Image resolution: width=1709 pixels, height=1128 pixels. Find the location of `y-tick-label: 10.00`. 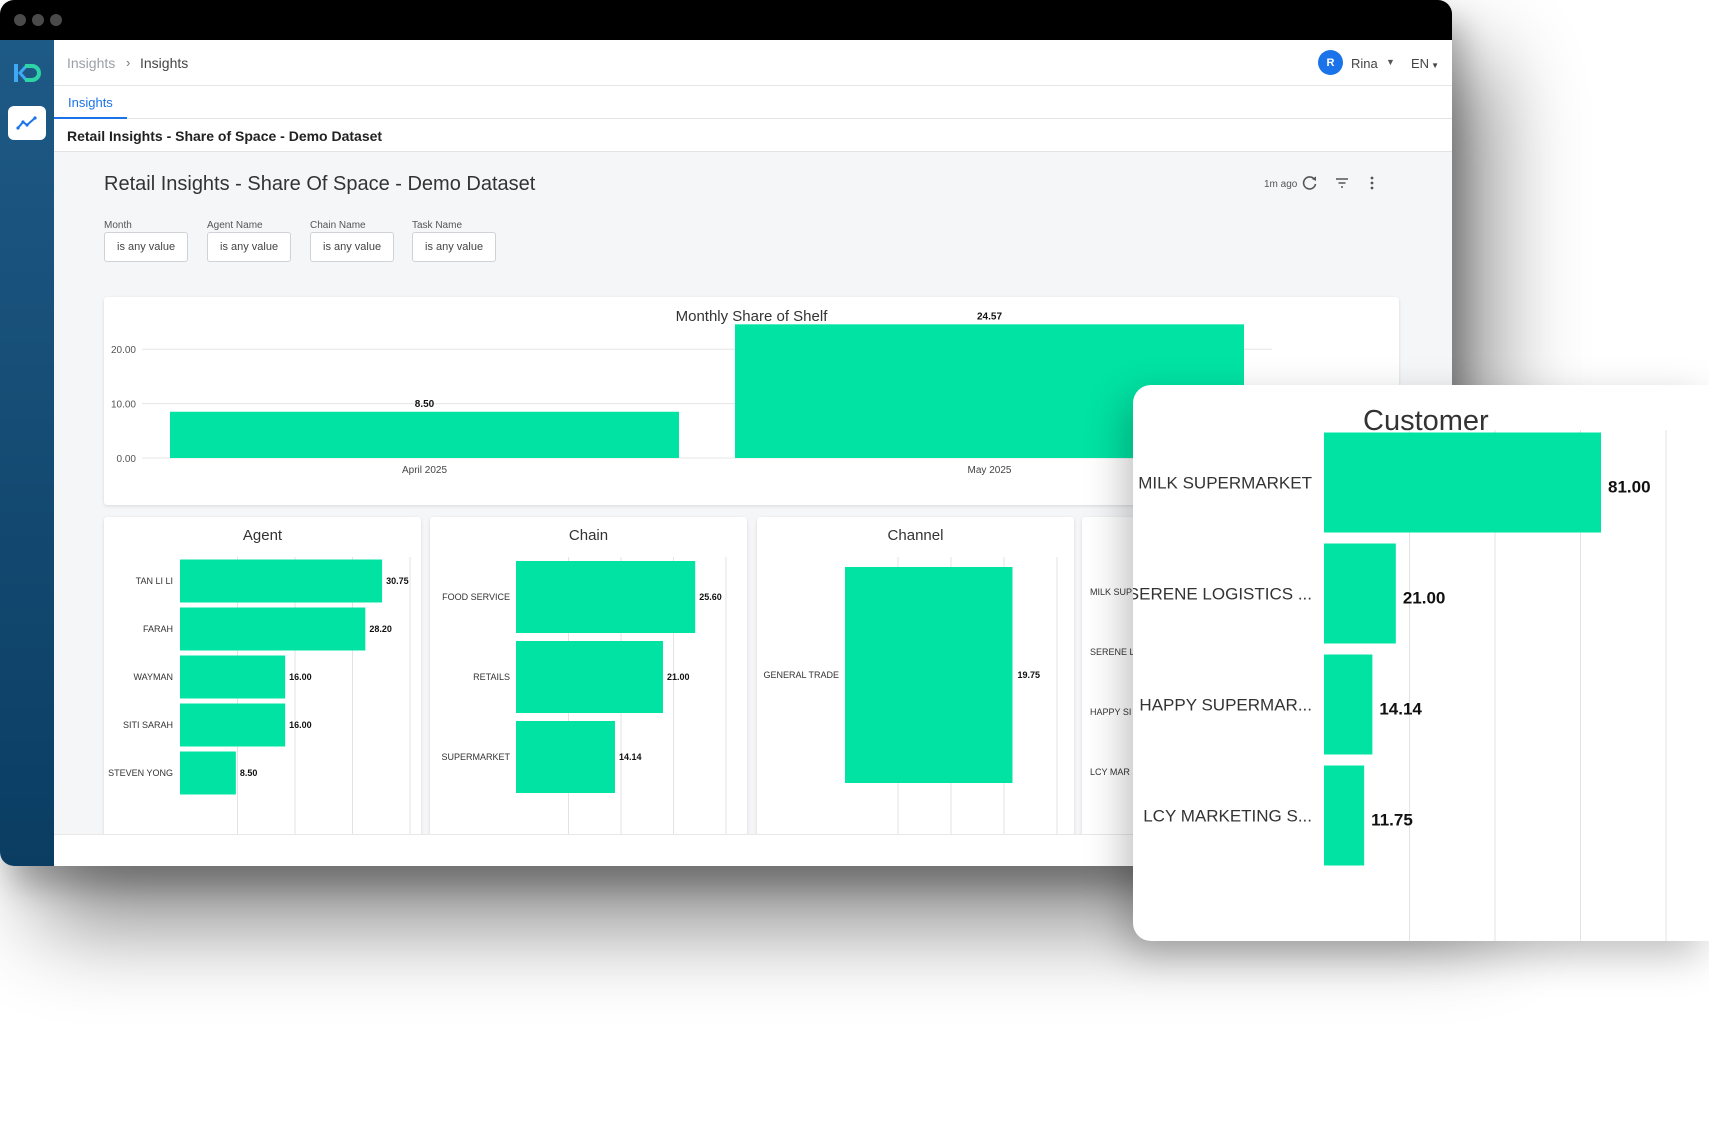

y-tick-label: 10.00 is located at coordinates (123, 405).